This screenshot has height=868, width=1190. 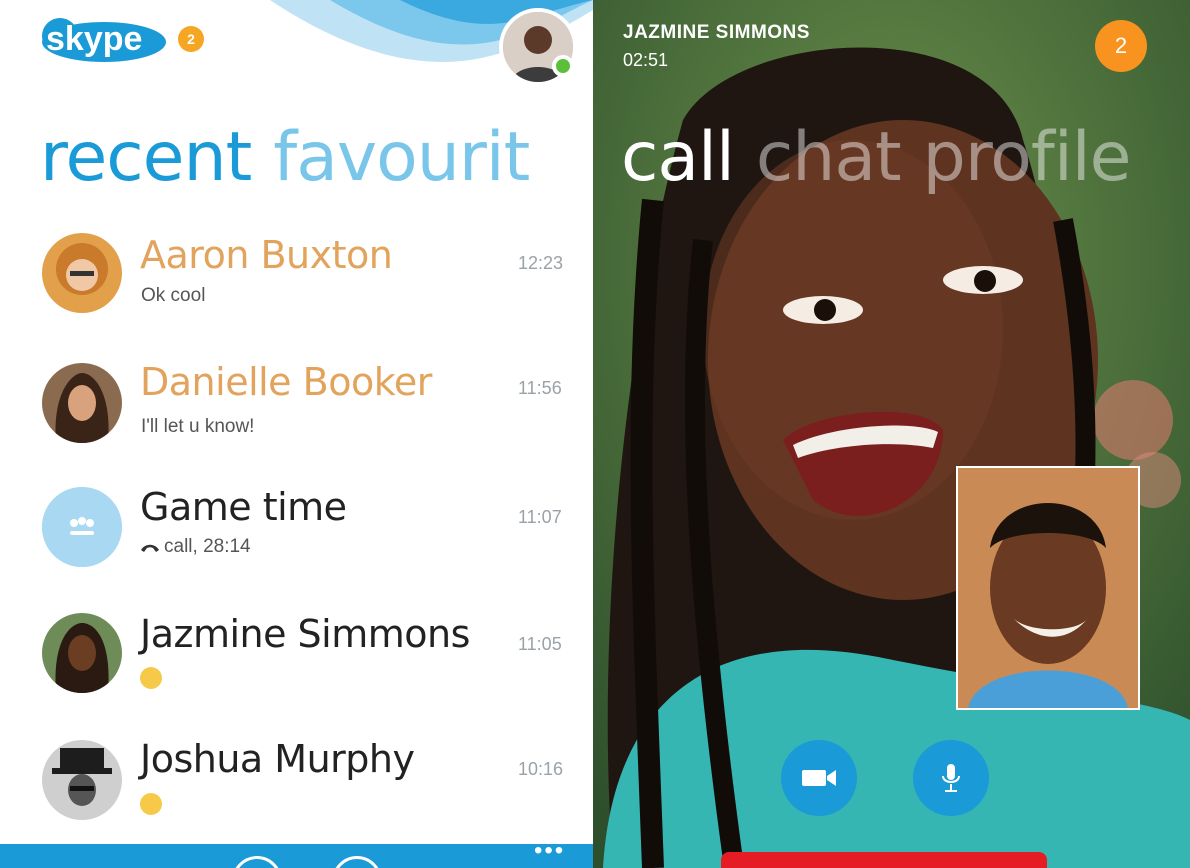 I want to click on message-time: 10:16, so click(x=541, y=769).